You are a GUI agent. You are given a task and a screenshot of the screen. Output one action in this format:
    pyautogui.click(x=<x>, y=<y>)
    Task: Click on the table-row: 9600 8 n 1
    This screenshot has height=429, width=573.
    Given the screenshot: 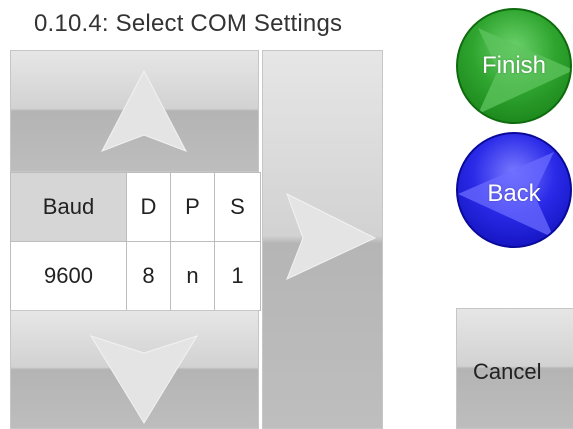 What is the action you would take?
    pyautogui.click(x=135, y=276)
    